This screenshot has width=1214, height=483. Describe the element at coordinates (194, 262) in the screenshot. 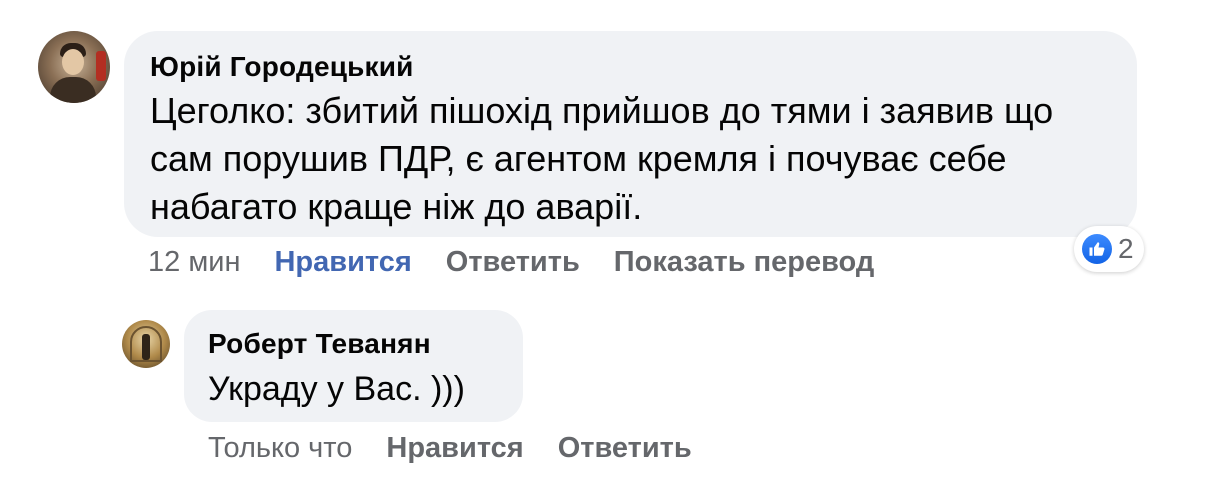

I see `comment-timestamp: 12 мин` at that location.